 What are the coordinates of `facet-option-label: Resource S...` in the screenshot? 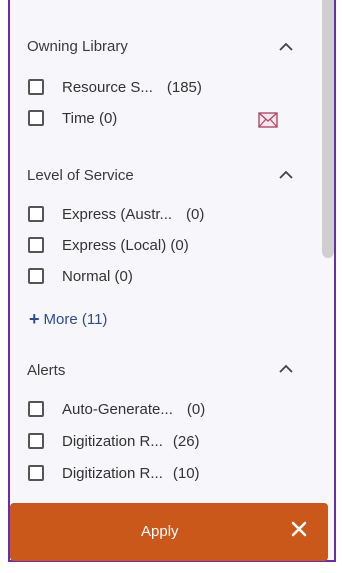 It's located at (107, 87).